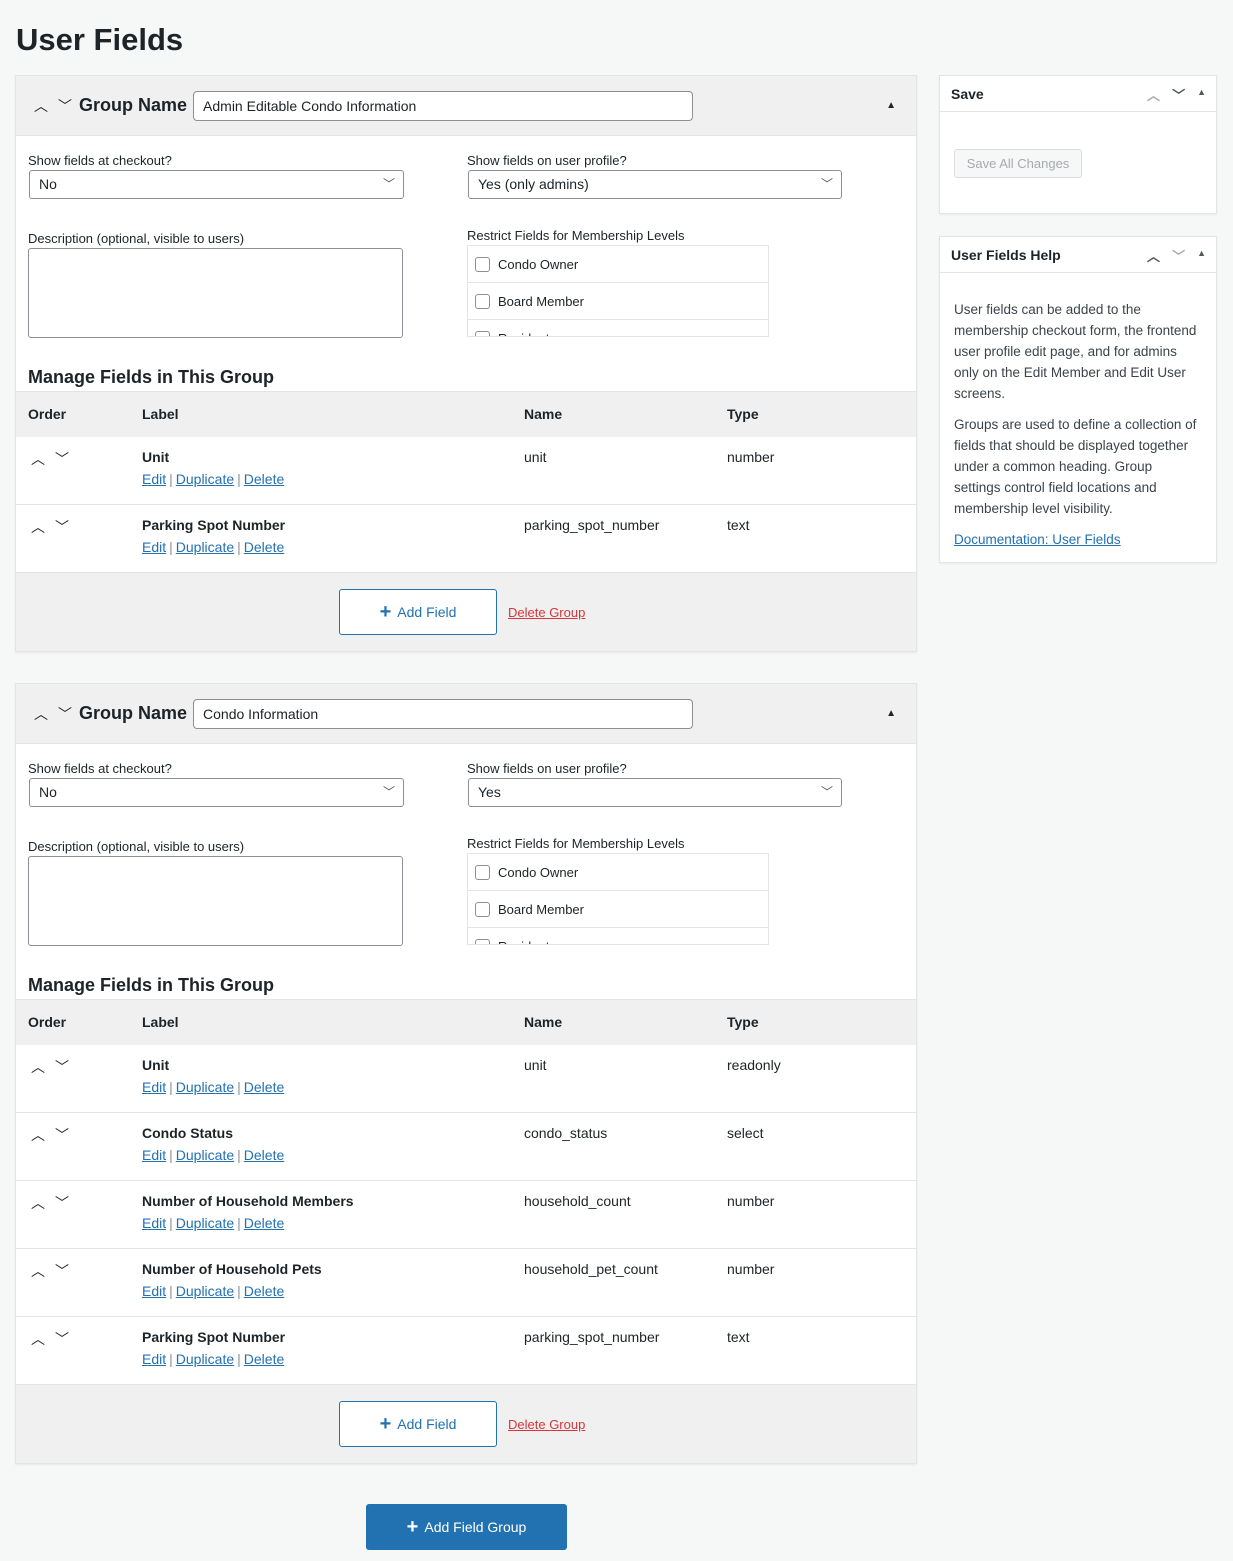 The image size is (1233, 1561). What do you see at coordinates (443, 713) in the screenshot?
I see `group-name-input: Condo Information` at bounding box center [443, 713].